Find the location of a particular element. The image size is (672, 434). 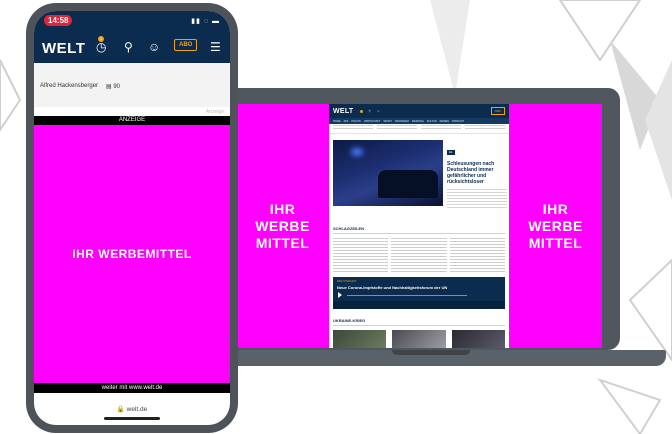

lock-icon: 🔒 is located at coordinates (120, 409).